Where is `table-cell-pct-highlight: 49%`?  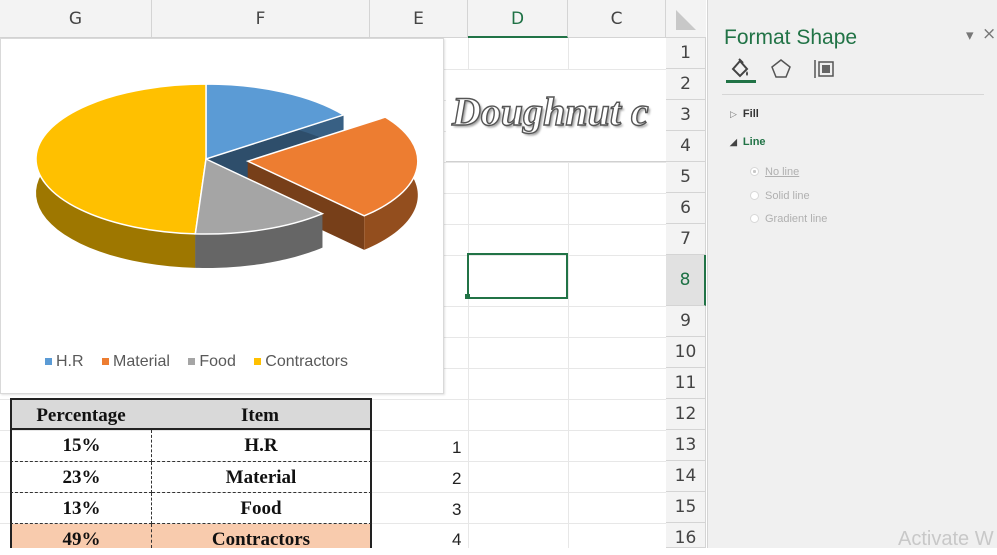 table-cell-pct-highlight: 49% is located at coordinates (81, 537).